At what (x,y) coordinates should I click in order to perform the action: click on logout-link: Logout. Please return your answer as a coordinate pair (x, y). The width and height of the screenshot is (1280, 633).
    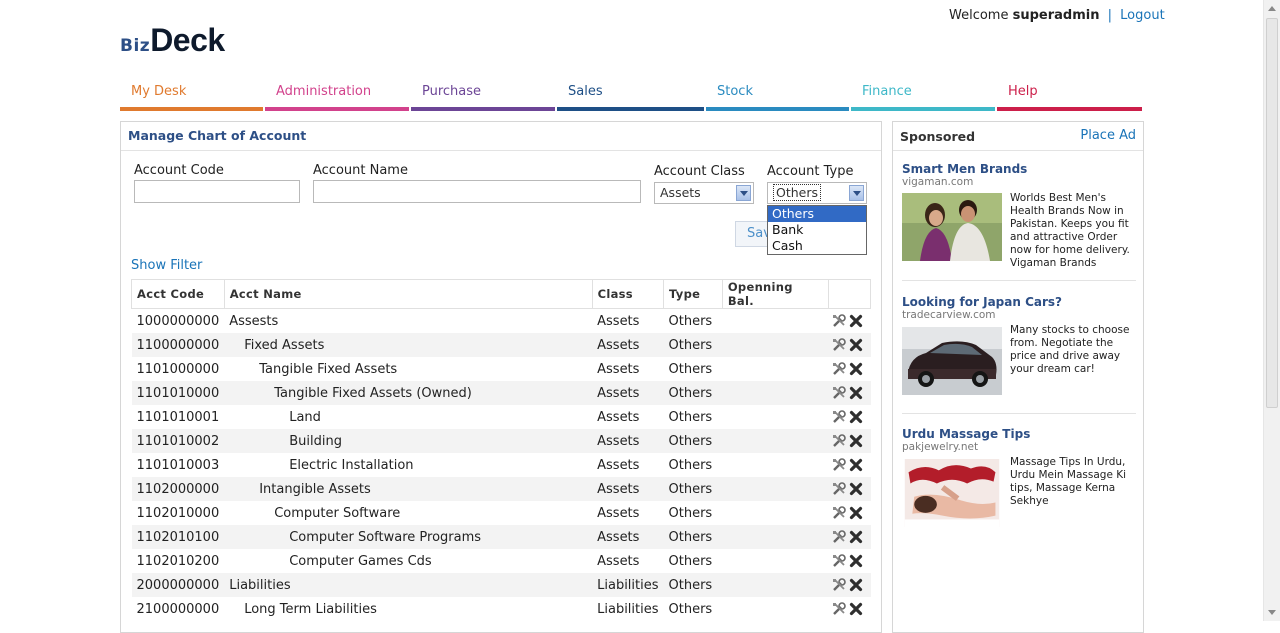
    Looking at the image, I should click on (1142, 15).